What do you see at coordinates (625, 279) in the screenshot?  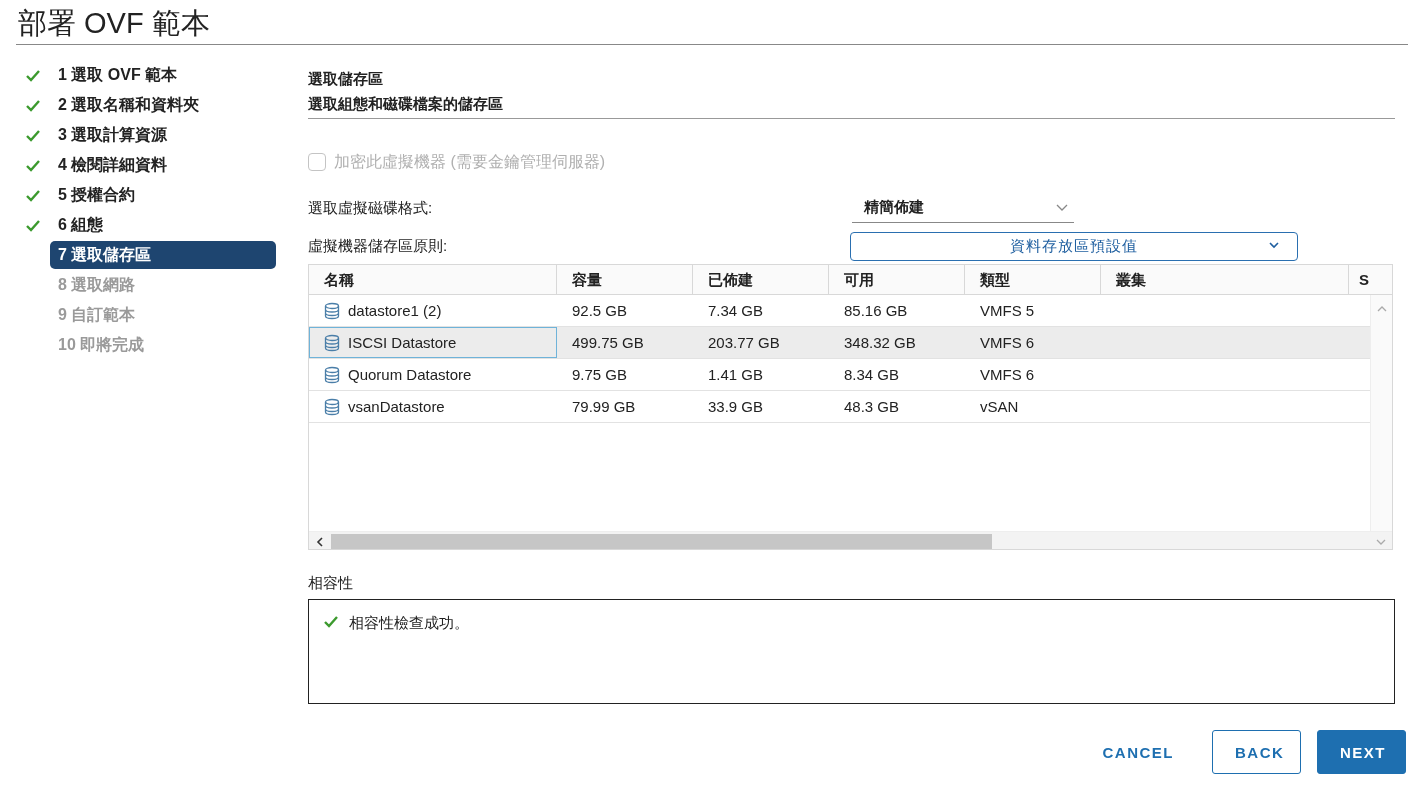 I see `column-header: 容量` at bounding box center [625, 279].